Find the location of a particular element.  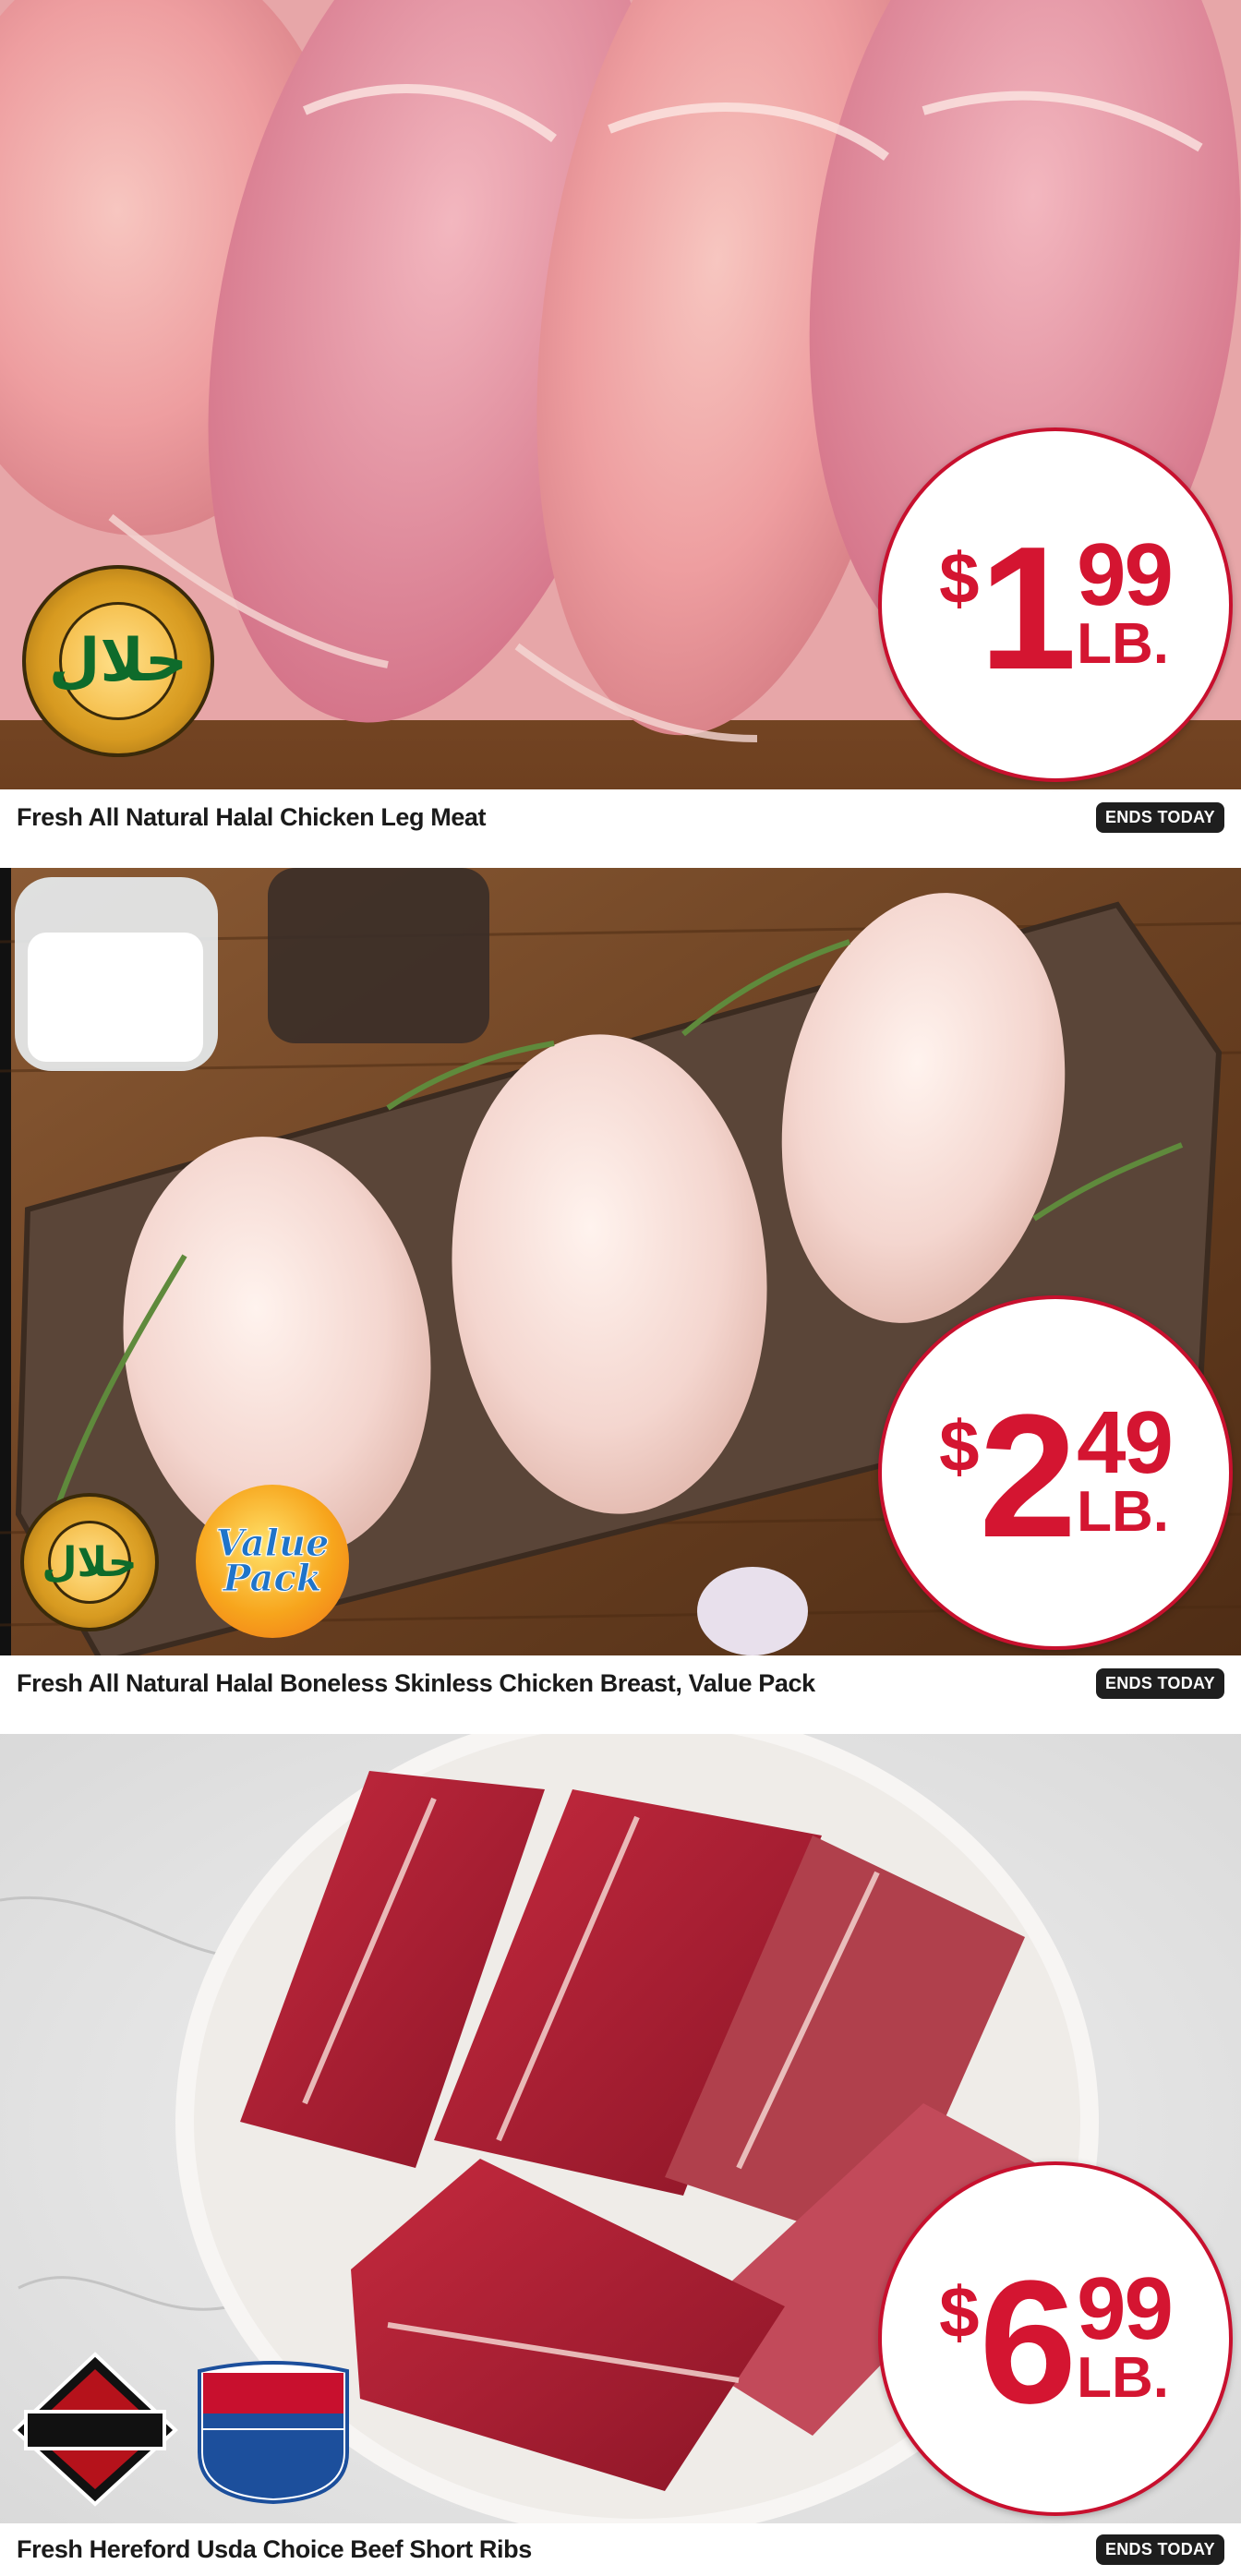

price-bubble: $ 6 99 LB. is located at coordinates (1055, 2338).